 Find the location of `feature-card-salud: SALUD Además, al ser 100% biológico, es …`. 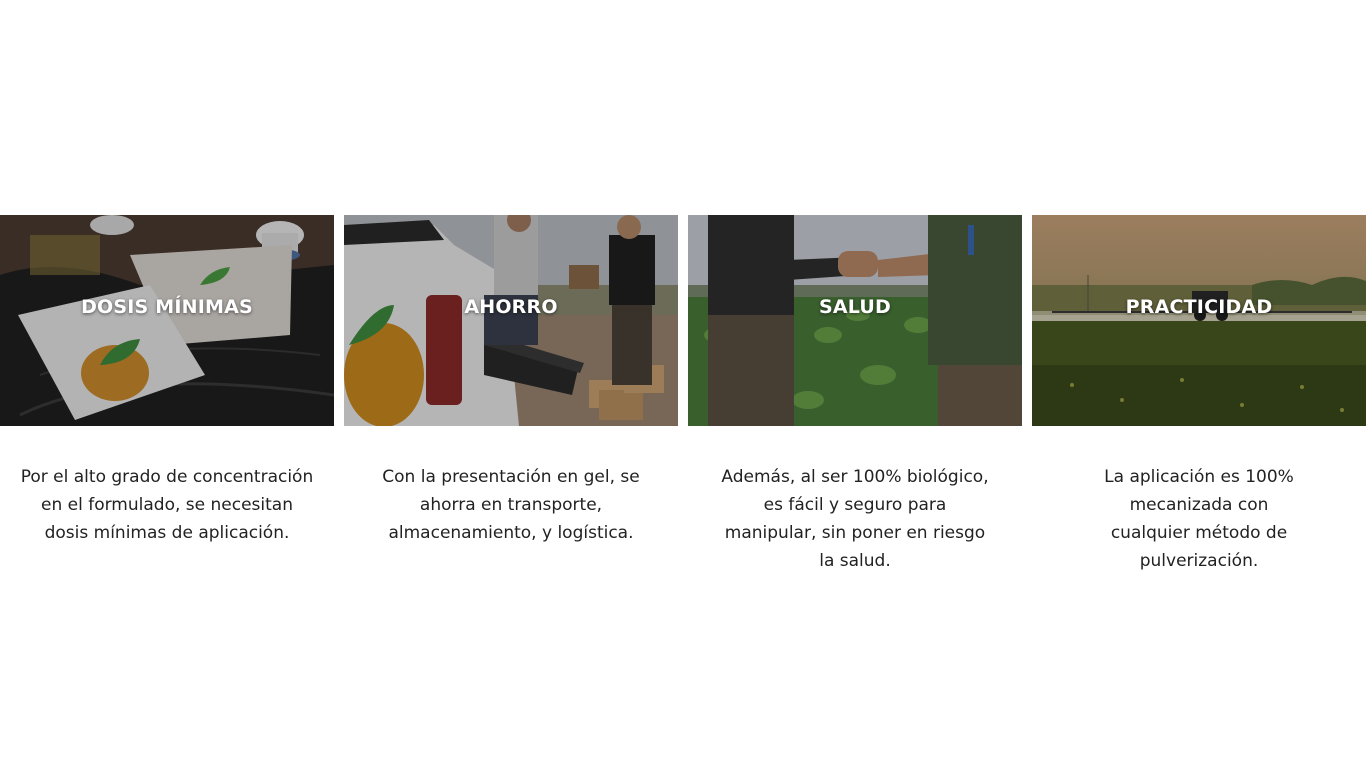

feature-card-salud: SALUD Además, al ser 100% biológico, es … is located at coordinates (855, 395).